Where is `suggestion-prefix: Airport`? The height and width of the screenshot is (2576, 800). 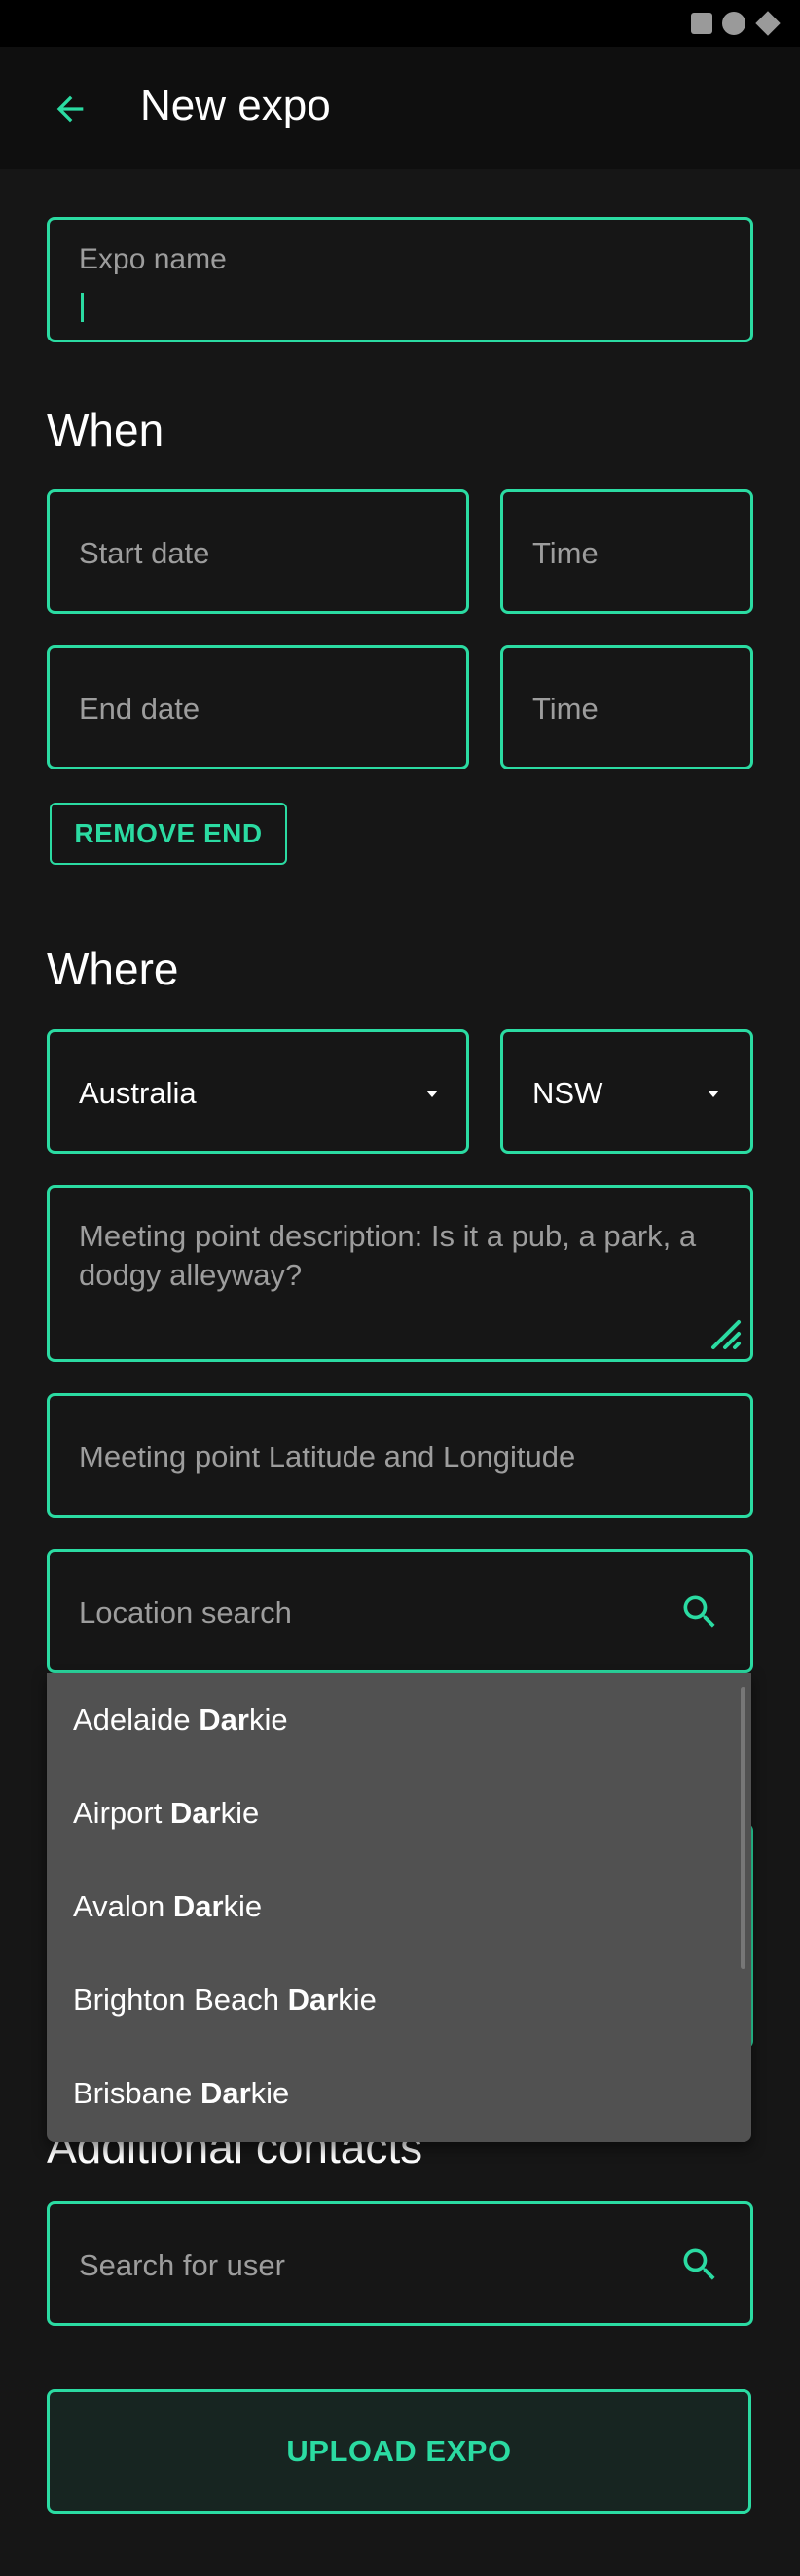 suggestion-prefix: Airport is located at coordinates (122, 1813).